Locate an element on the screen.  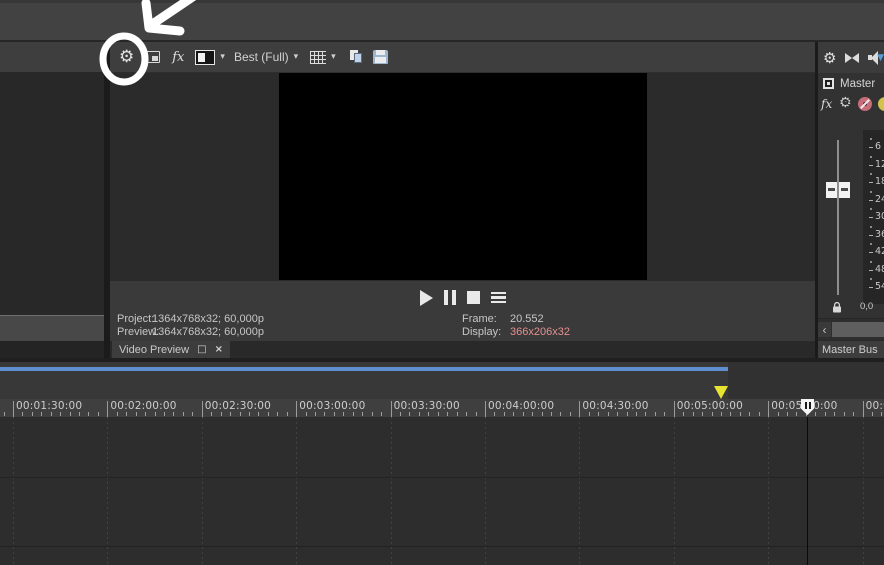
stop-button is located at coordinates (473, 297).